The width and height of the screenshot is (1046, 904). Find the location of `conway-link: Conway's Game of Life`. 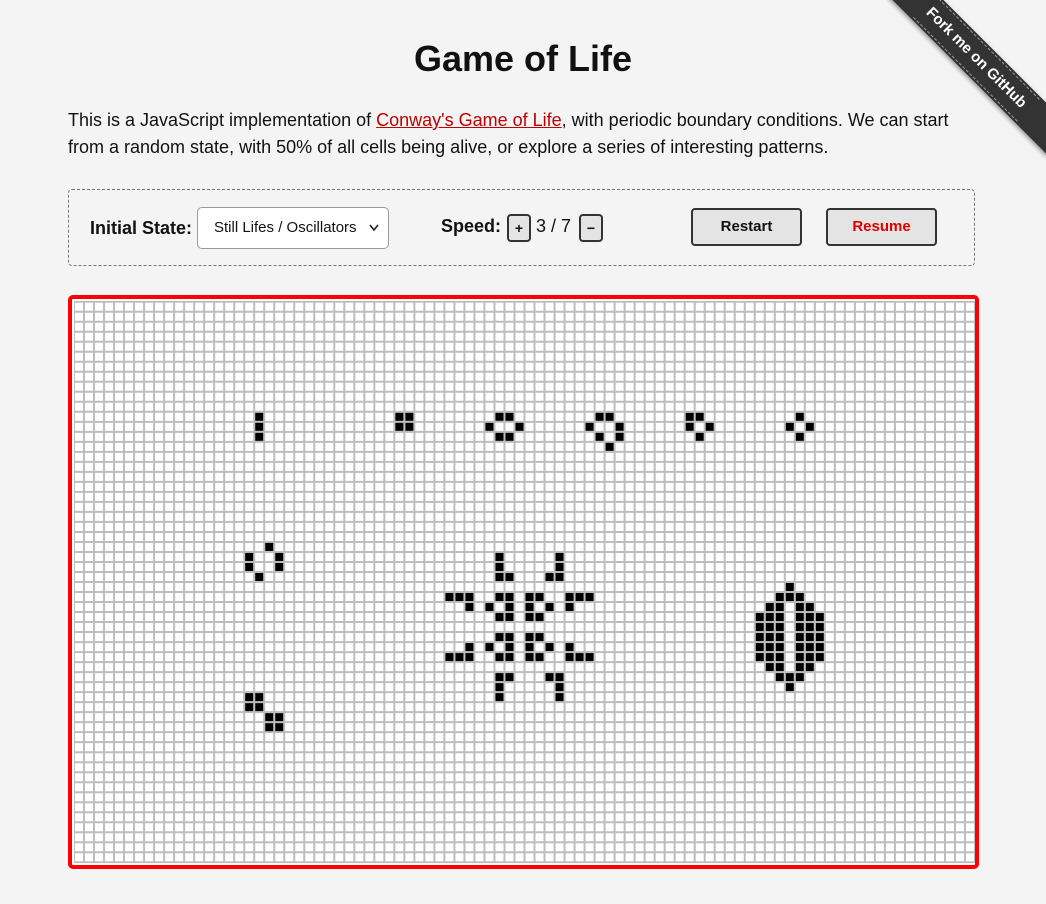

conway-link: Conway's Game of Life is located at coordinates (469, 120).